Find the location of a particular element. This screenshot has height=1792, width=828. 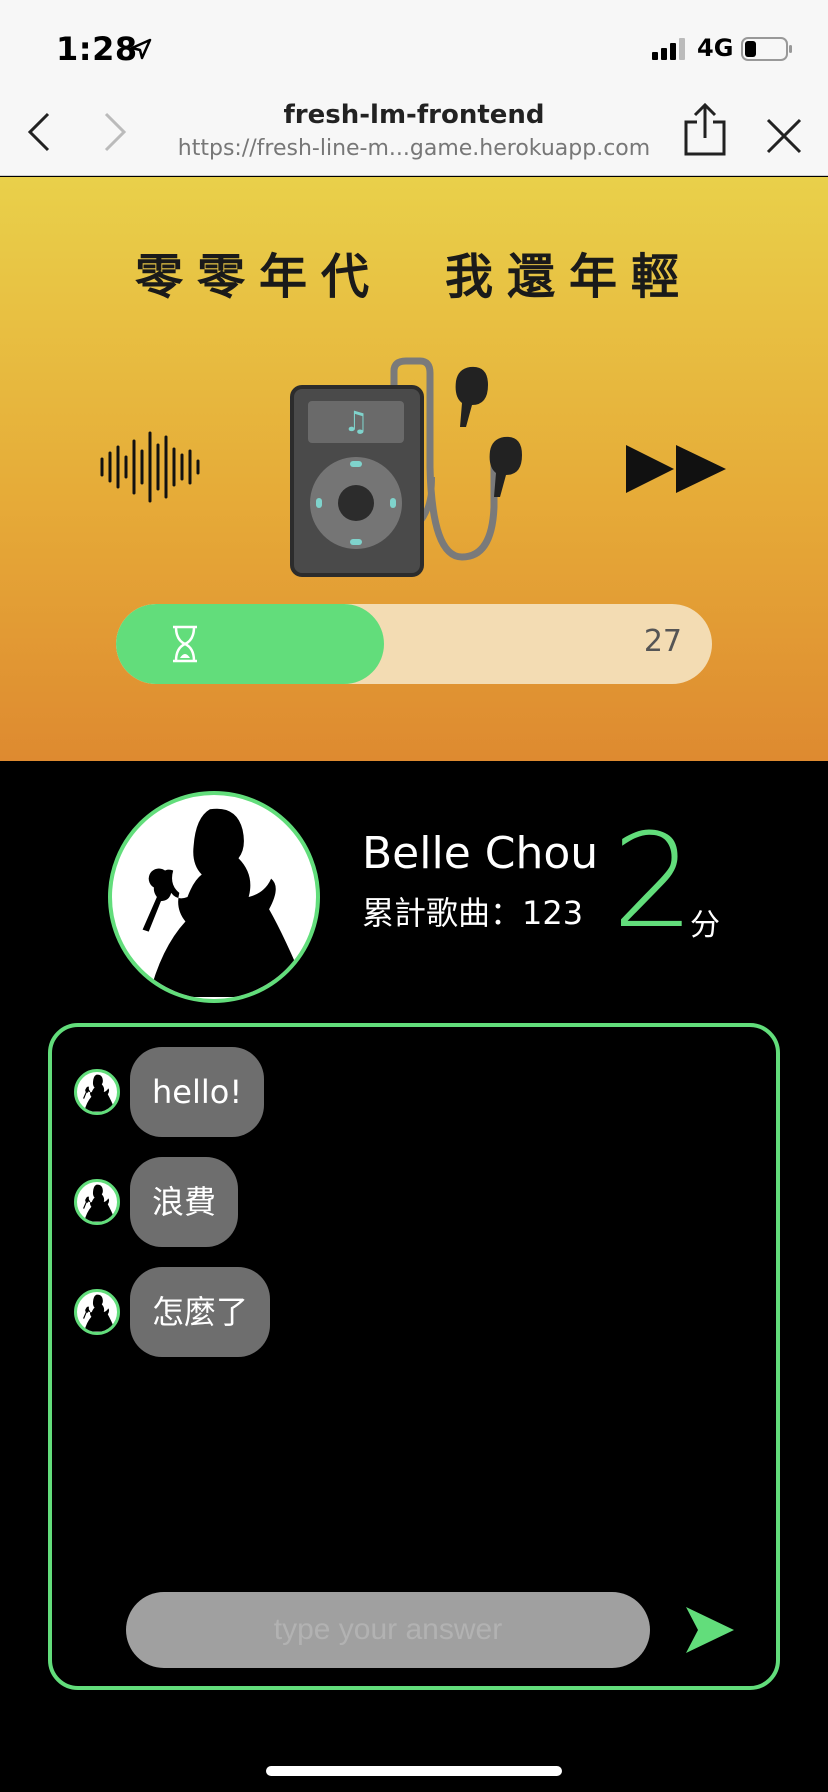

status-bar: 1:28 4G is located at coordinates (414, 44).